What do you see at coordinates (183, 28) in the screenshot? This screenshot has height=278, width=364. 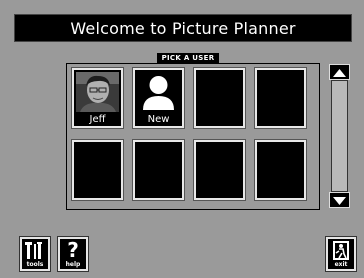 I see `window-title: Welcome to Picture Planner` at bounding box center [183, 28].